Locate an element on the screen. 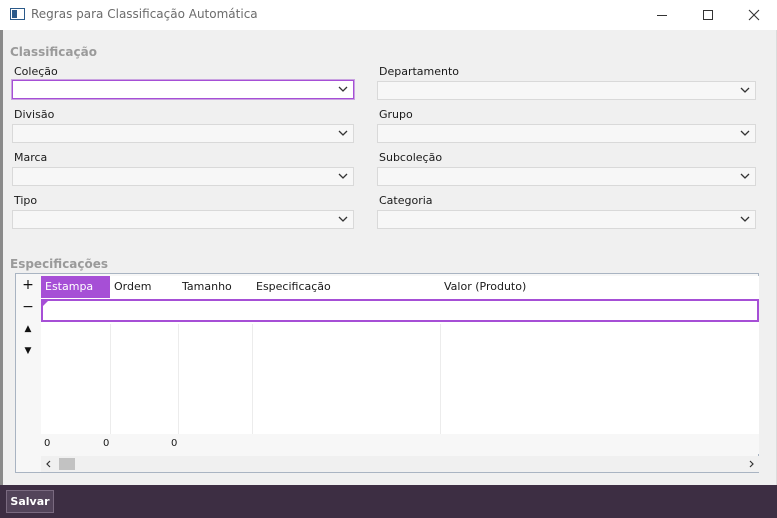 The height and width of the screenshot is (518, 777). move-up-button: ▲ is located at coordinates (28, 329).